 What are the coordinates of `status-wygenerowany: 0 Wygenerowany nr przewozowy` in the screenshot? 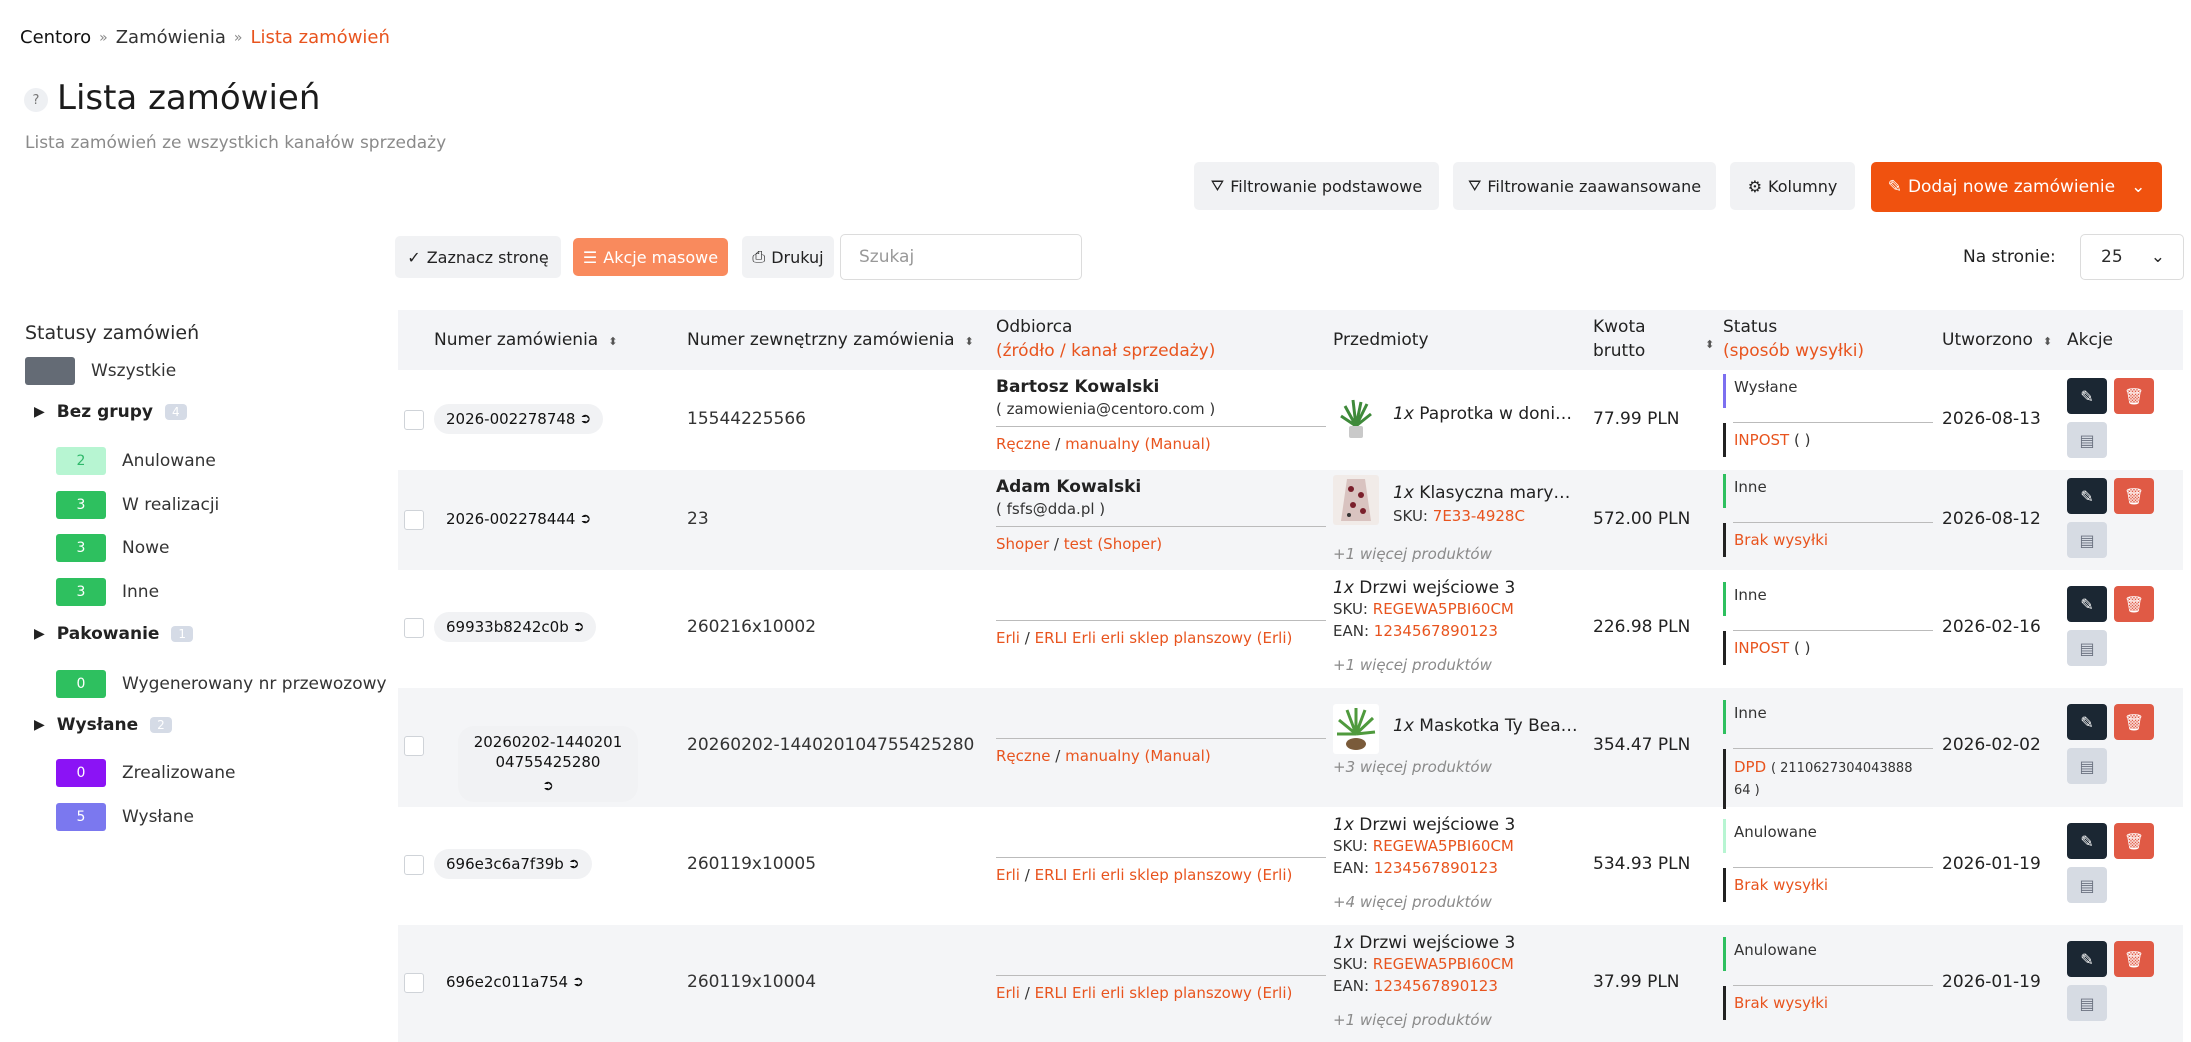 It's located at (221, 684).